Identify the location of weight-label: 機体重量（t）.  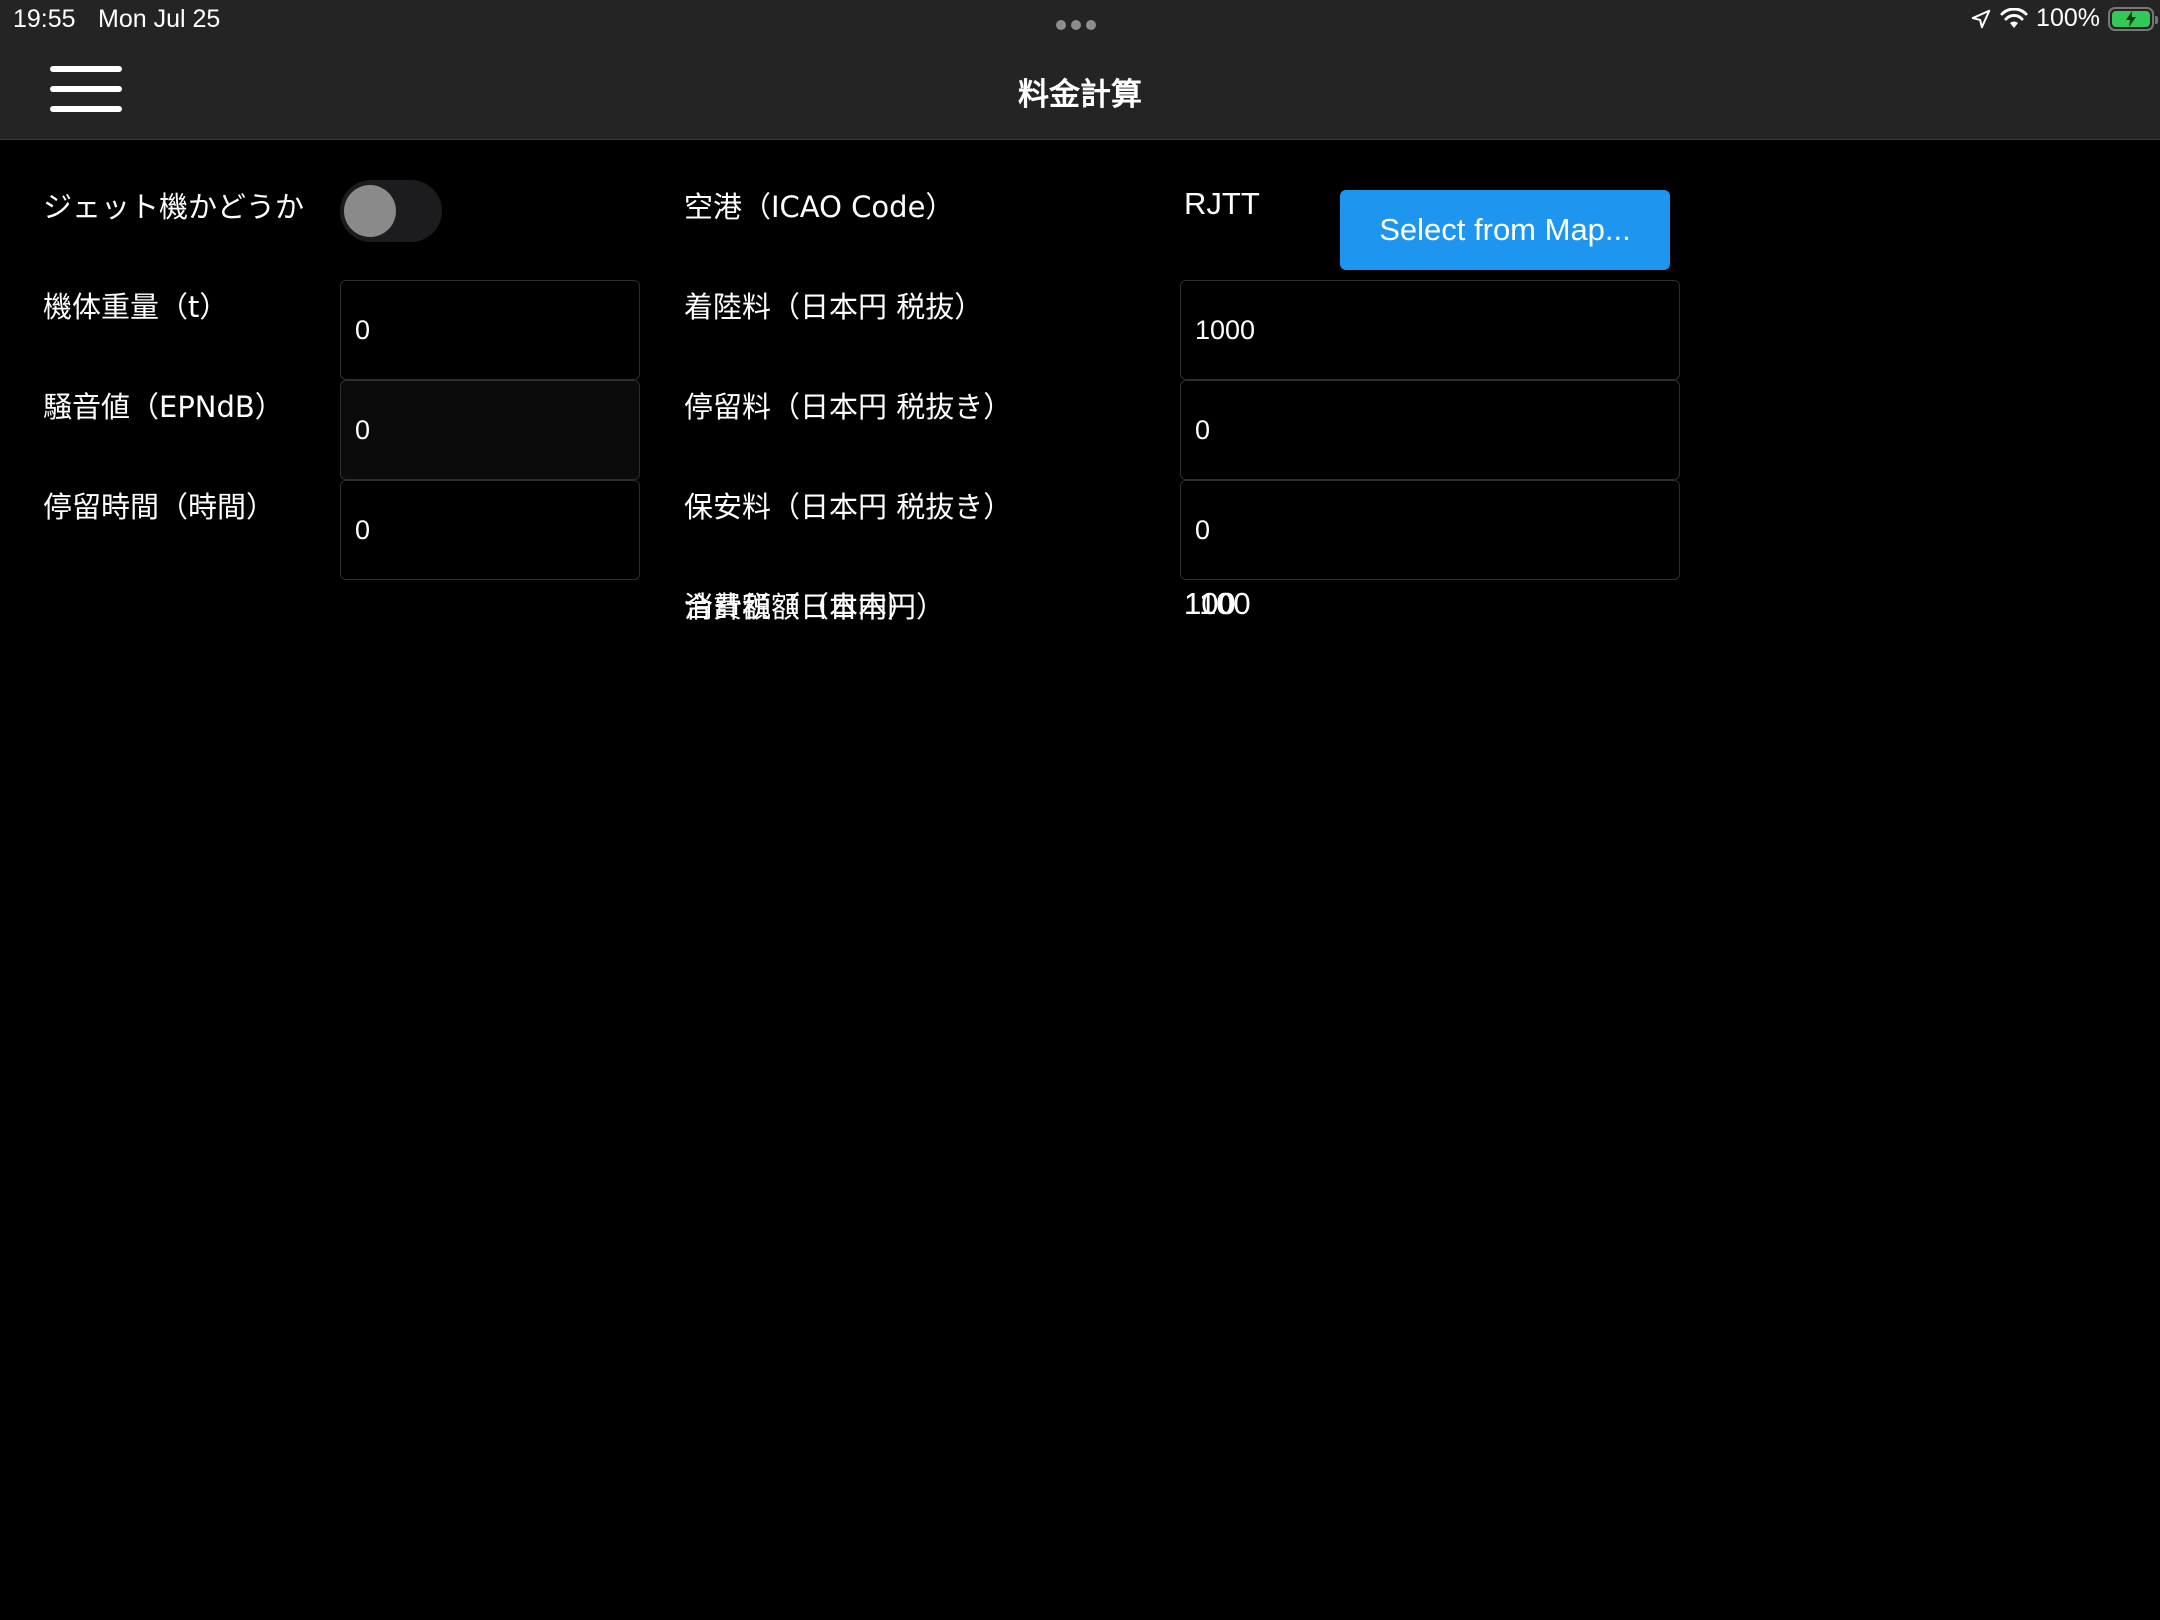
(136, 307).